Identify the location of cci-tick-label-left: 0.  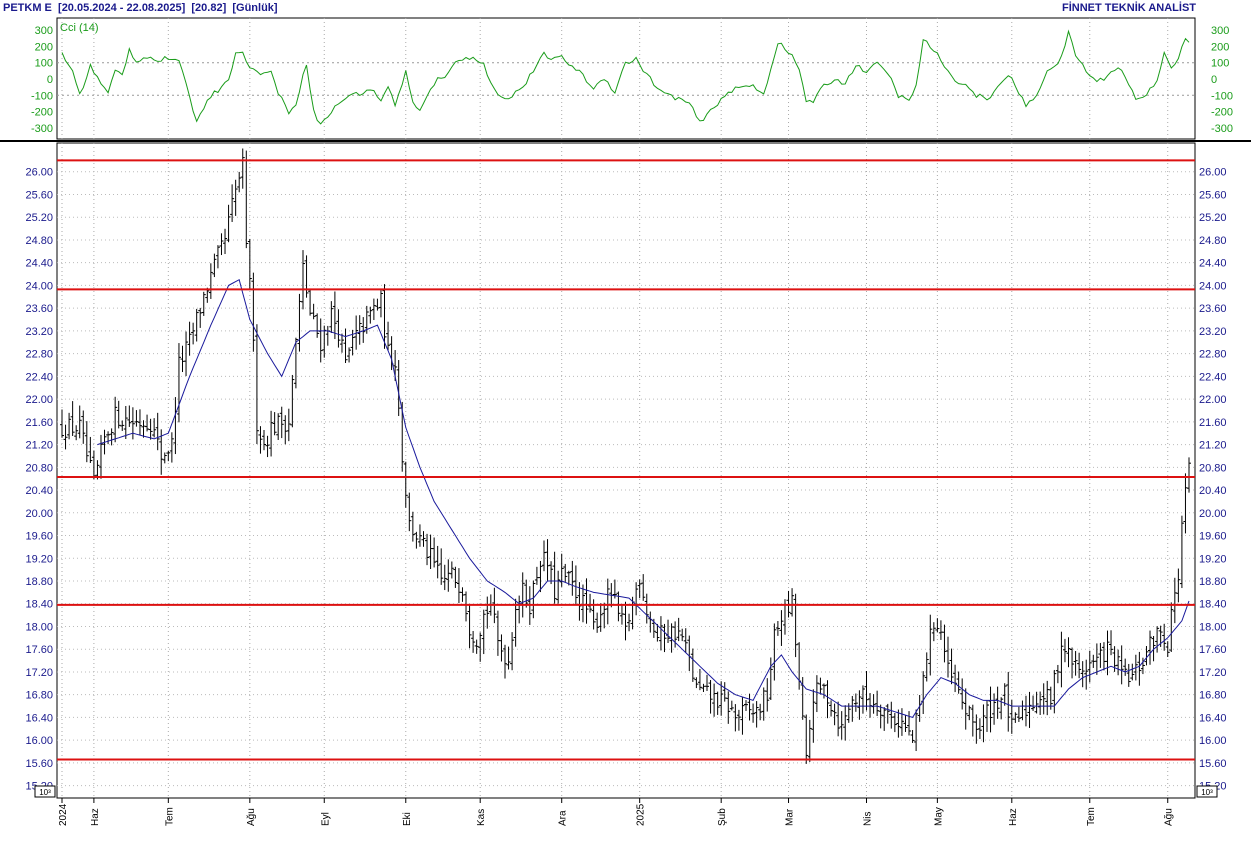
(50, 80).